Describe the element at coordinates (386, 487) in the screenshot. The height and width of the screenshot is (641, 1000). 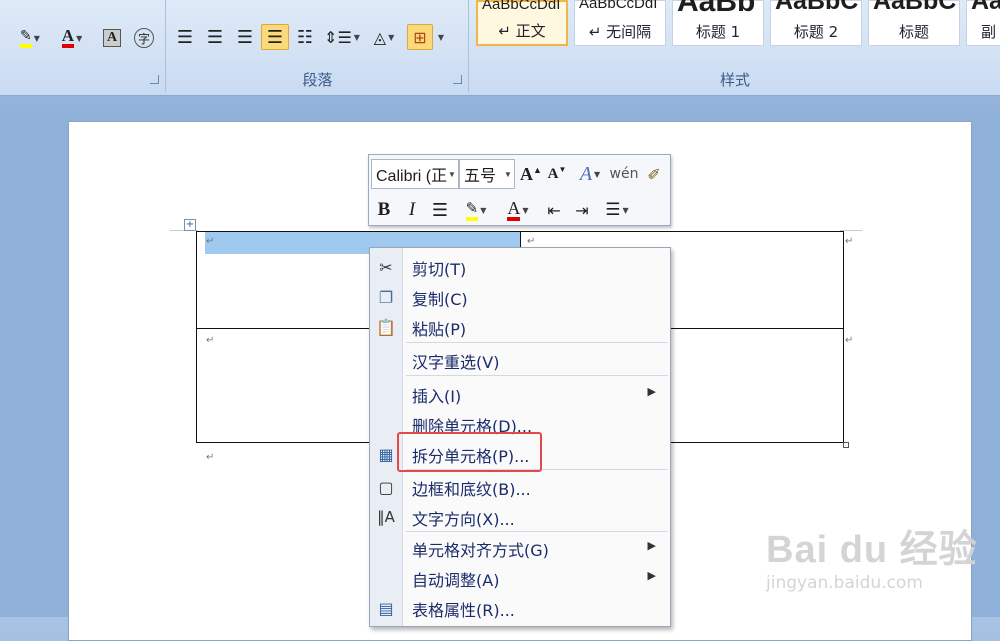
I see `borders-icon: ▢` at that location.